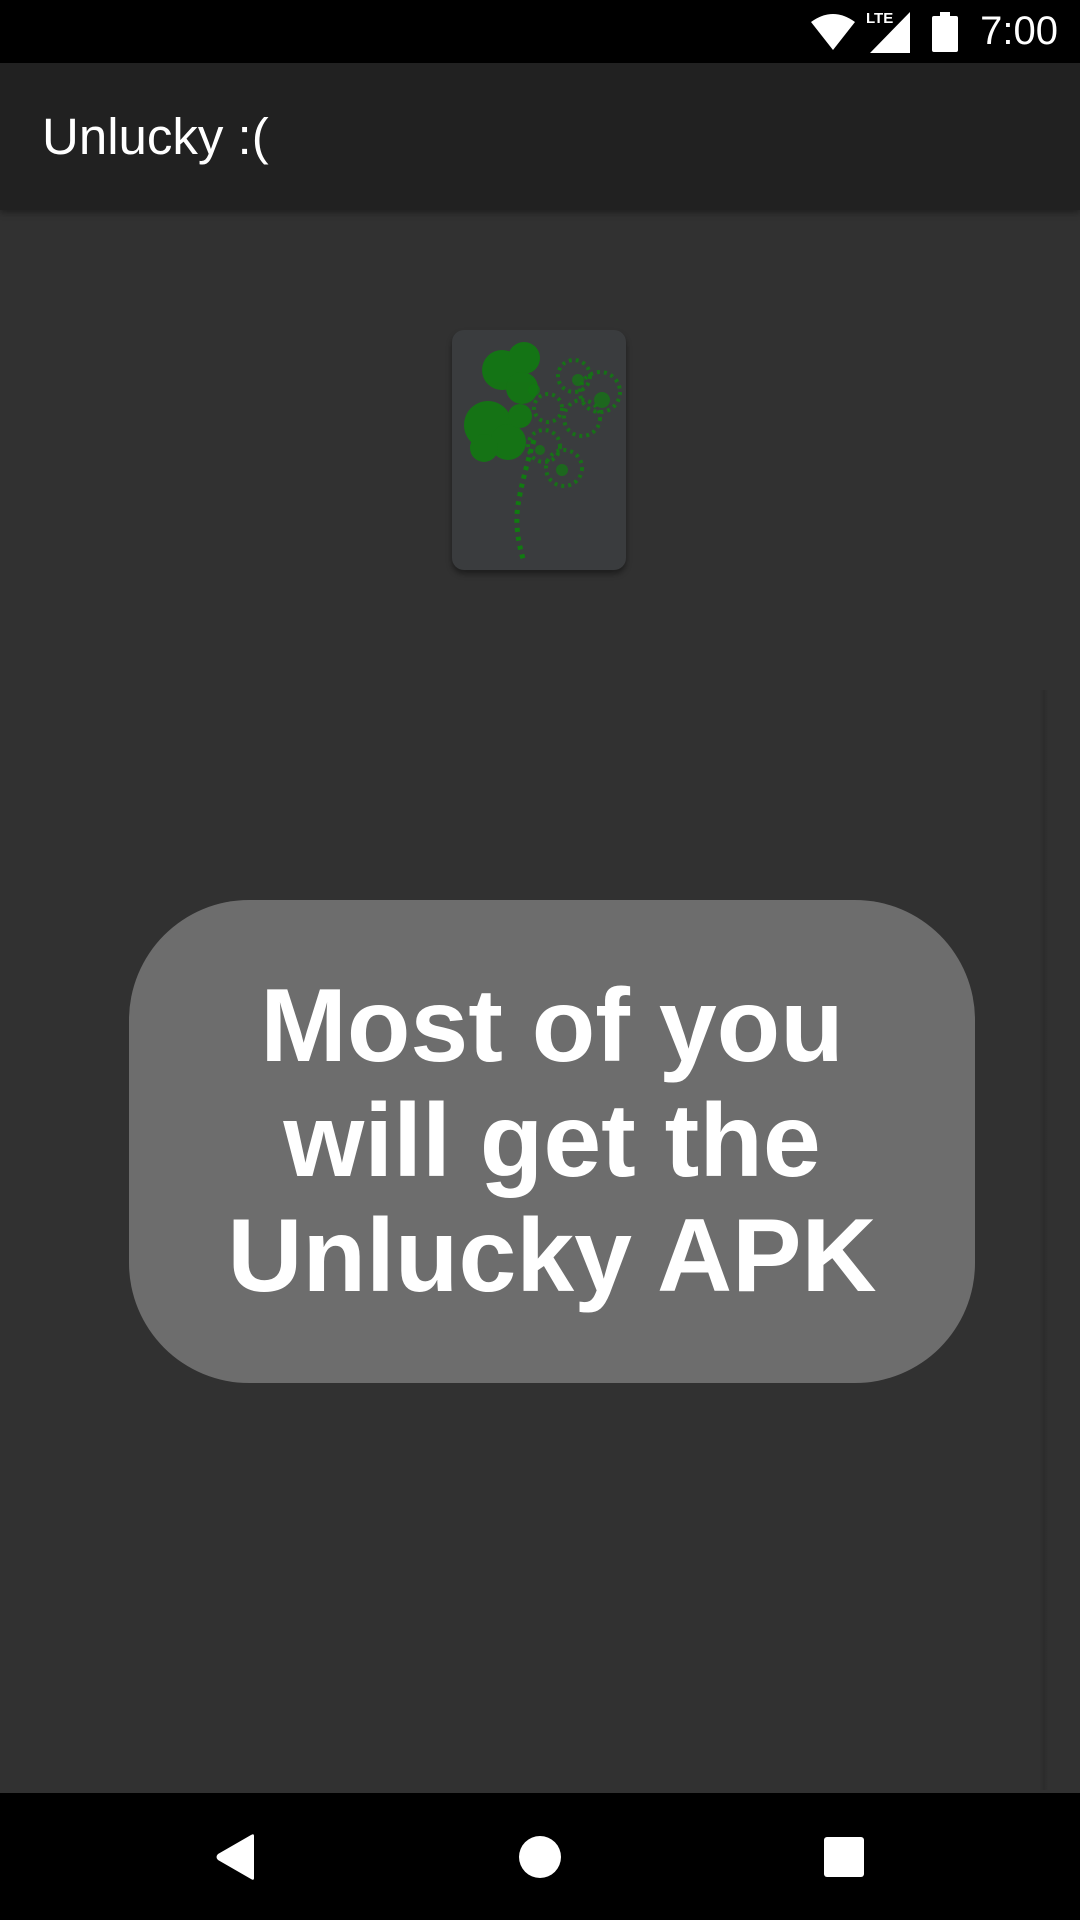 Image resolution: width=1080 pixels, height=1920 pixels. What do you see at coordinates (833, 32) in the screenshot?
I see `wifi-icon` at bounding box center [833, 32].